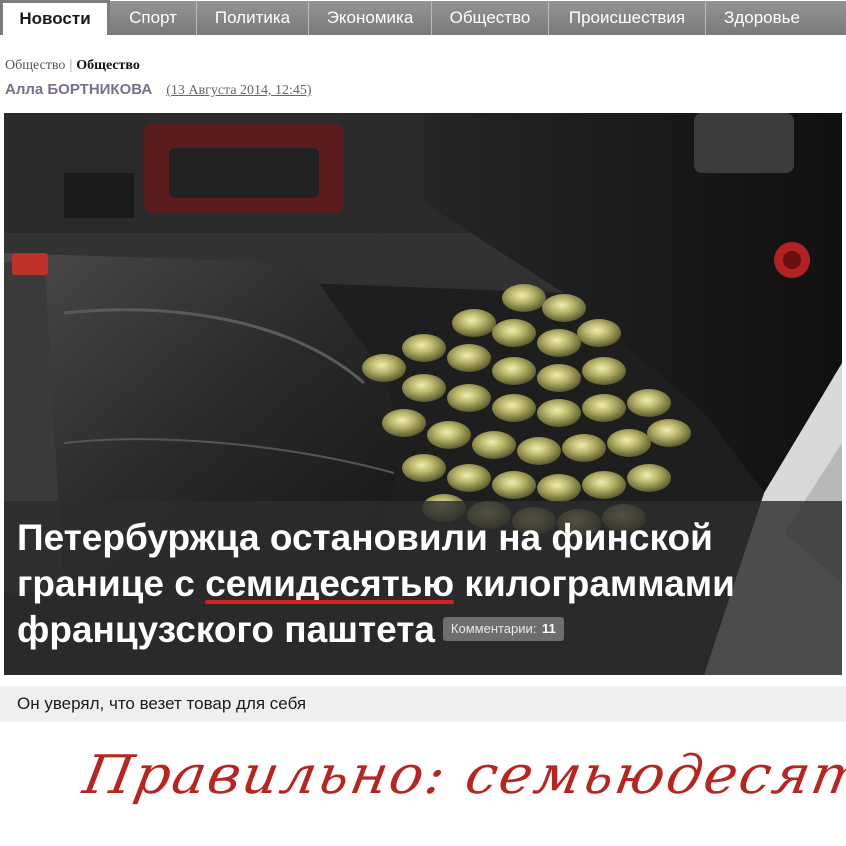 This screenshot has height=846, width=846. What do you see at coordinates (423, 704) in the screenshot?
I see `article-lead: Он уверял, что везет товар для себя` at bounding box center [423, 704].